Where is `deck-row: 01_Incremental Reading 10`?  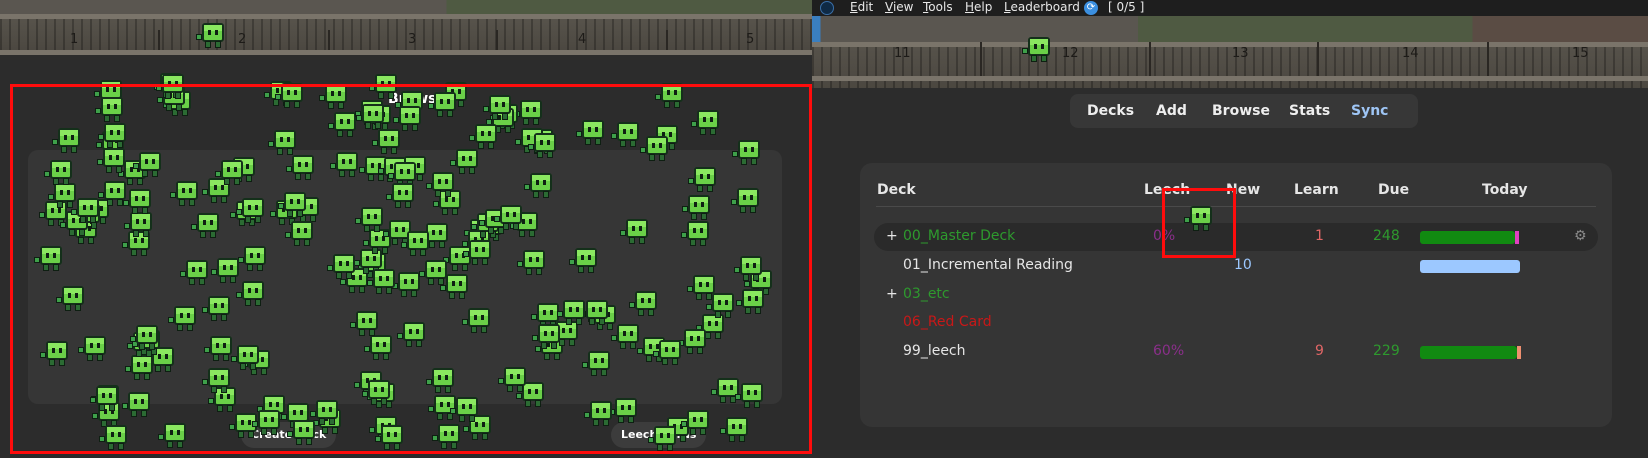
deck-row: 01_Incremental Reading 10 is located at coordinates (1236, 266).